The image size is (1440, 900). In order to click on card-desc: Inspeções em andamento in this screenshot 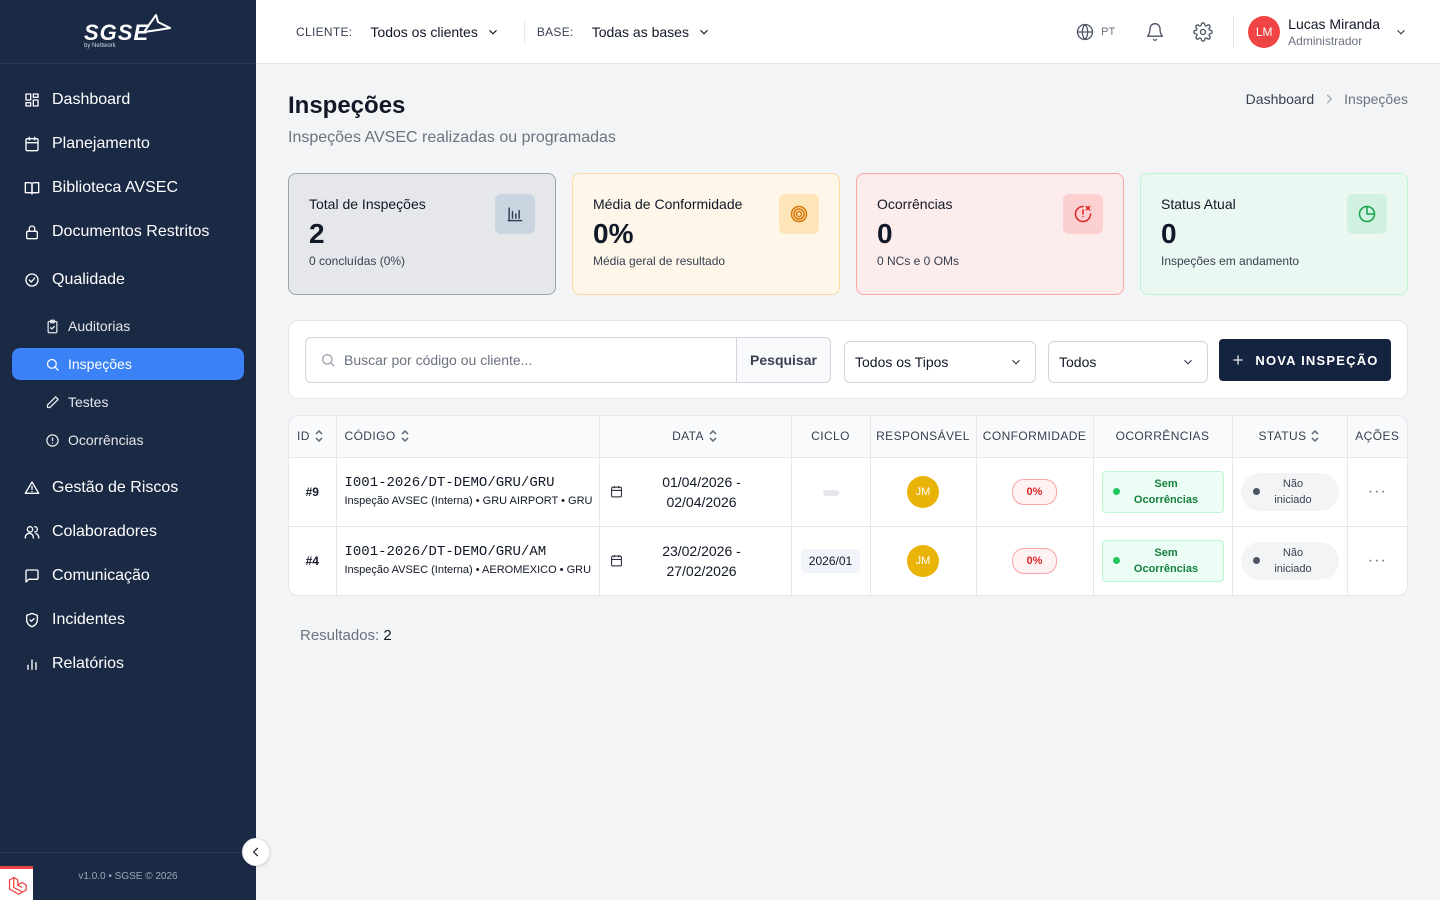, I will do `click(1230, 261)`.